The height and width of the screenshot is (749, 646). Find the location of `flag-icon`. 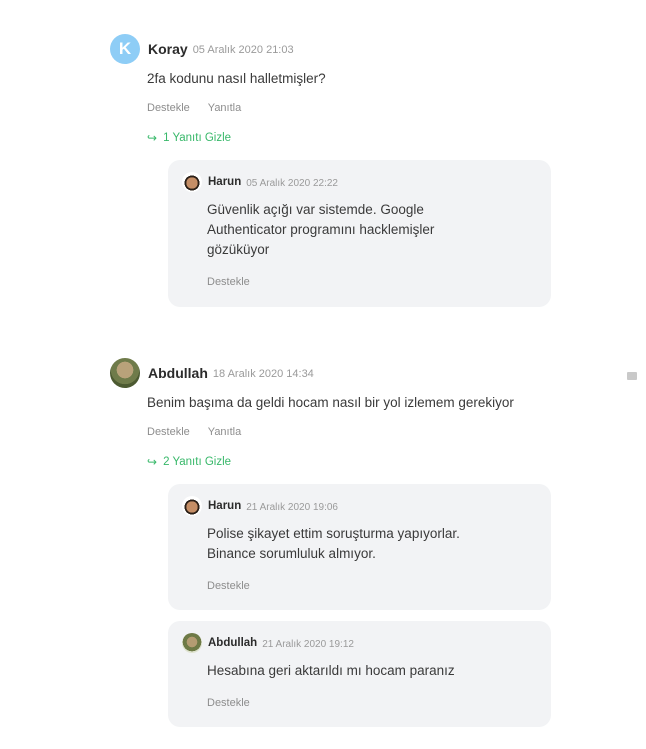

flag-icon is located at coordinates (632, 376).